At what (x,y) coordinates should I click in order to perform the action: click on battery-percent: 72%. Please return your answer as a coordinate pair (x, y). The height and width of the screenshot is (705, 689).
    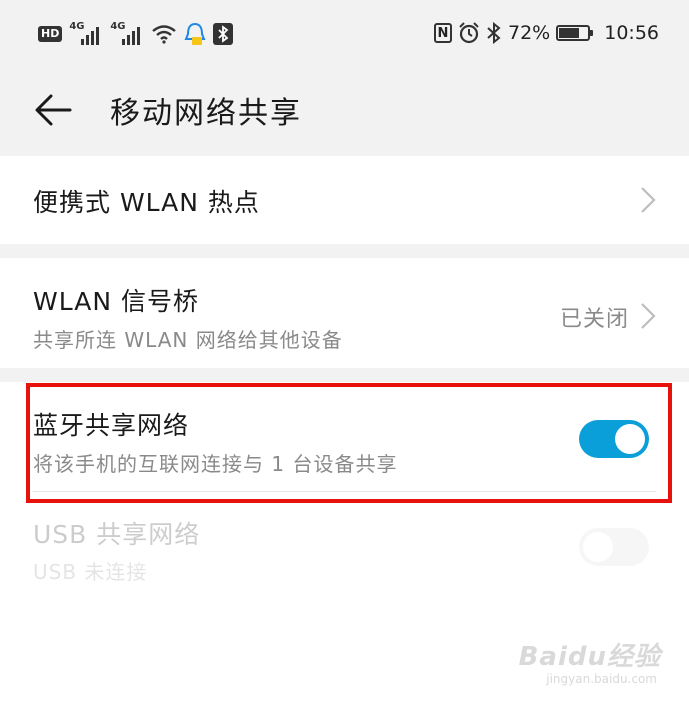
    Looking at the image, I should click on (529, 33).